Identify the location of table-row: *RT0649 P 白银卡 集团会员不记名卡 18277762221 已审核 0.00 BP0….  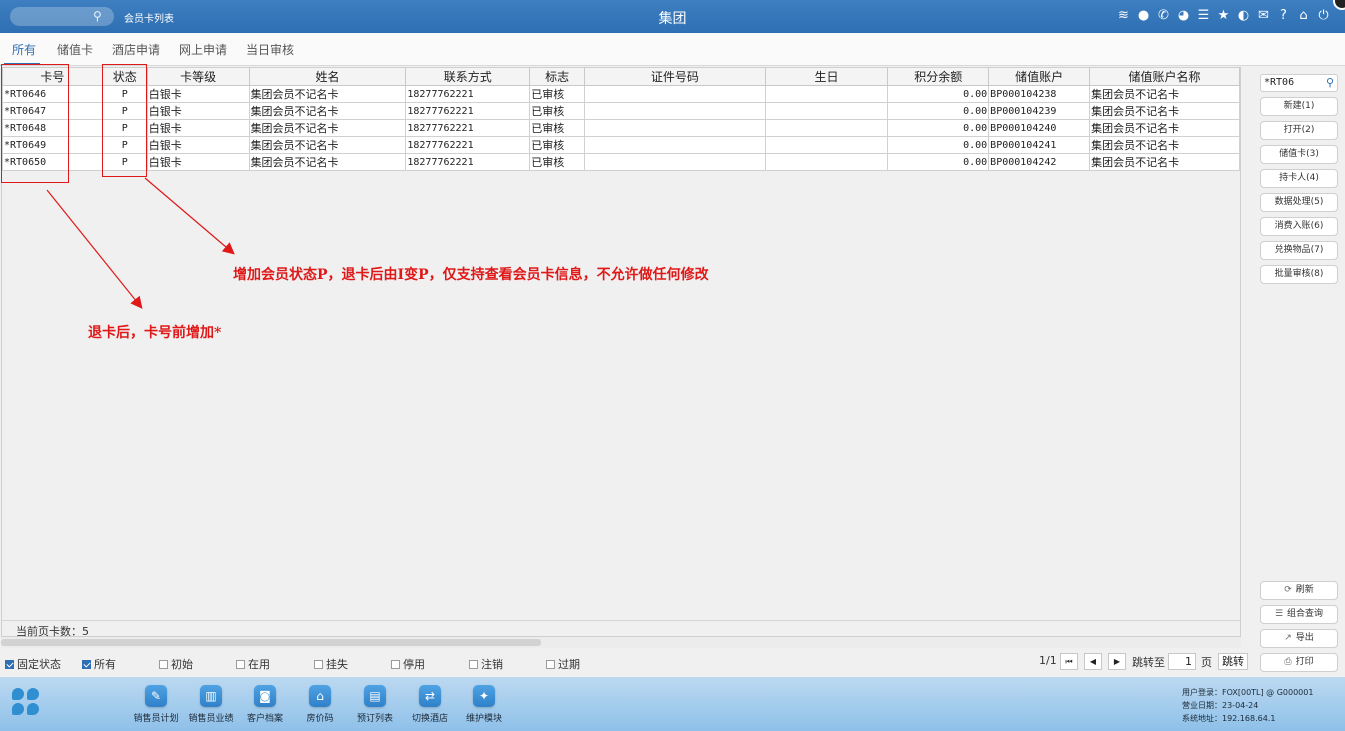
(621, 145).